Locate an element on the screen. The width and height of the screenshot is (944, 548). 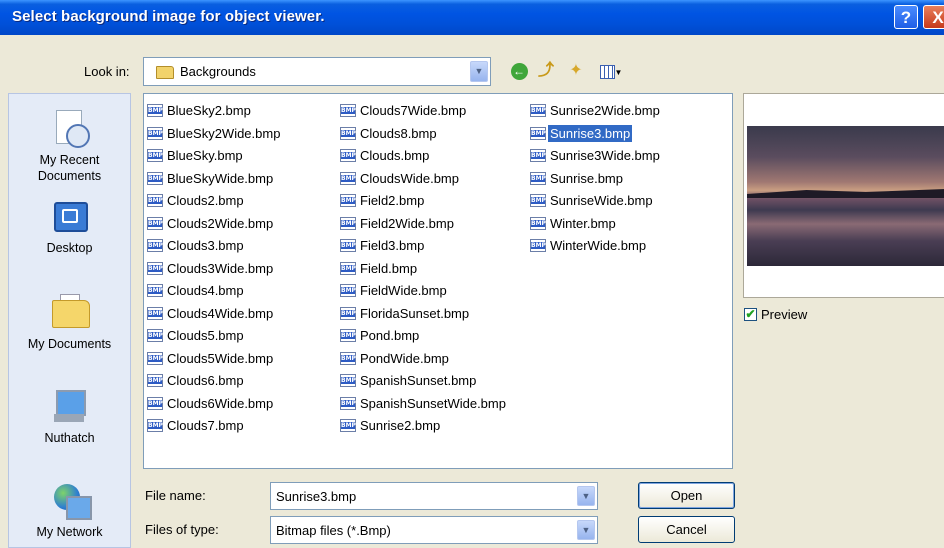
place-label: Desktop is located at coordinates (69, 248).